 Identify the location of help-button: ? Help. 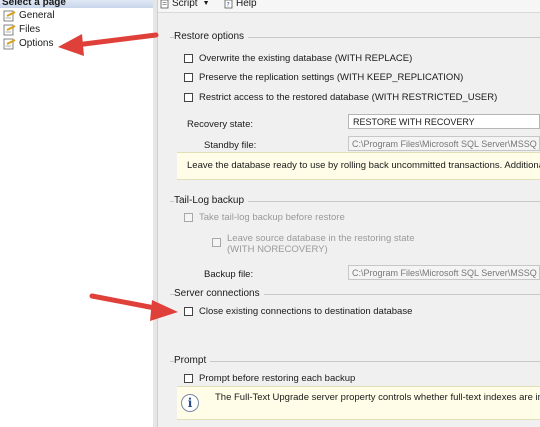
(240, 4).